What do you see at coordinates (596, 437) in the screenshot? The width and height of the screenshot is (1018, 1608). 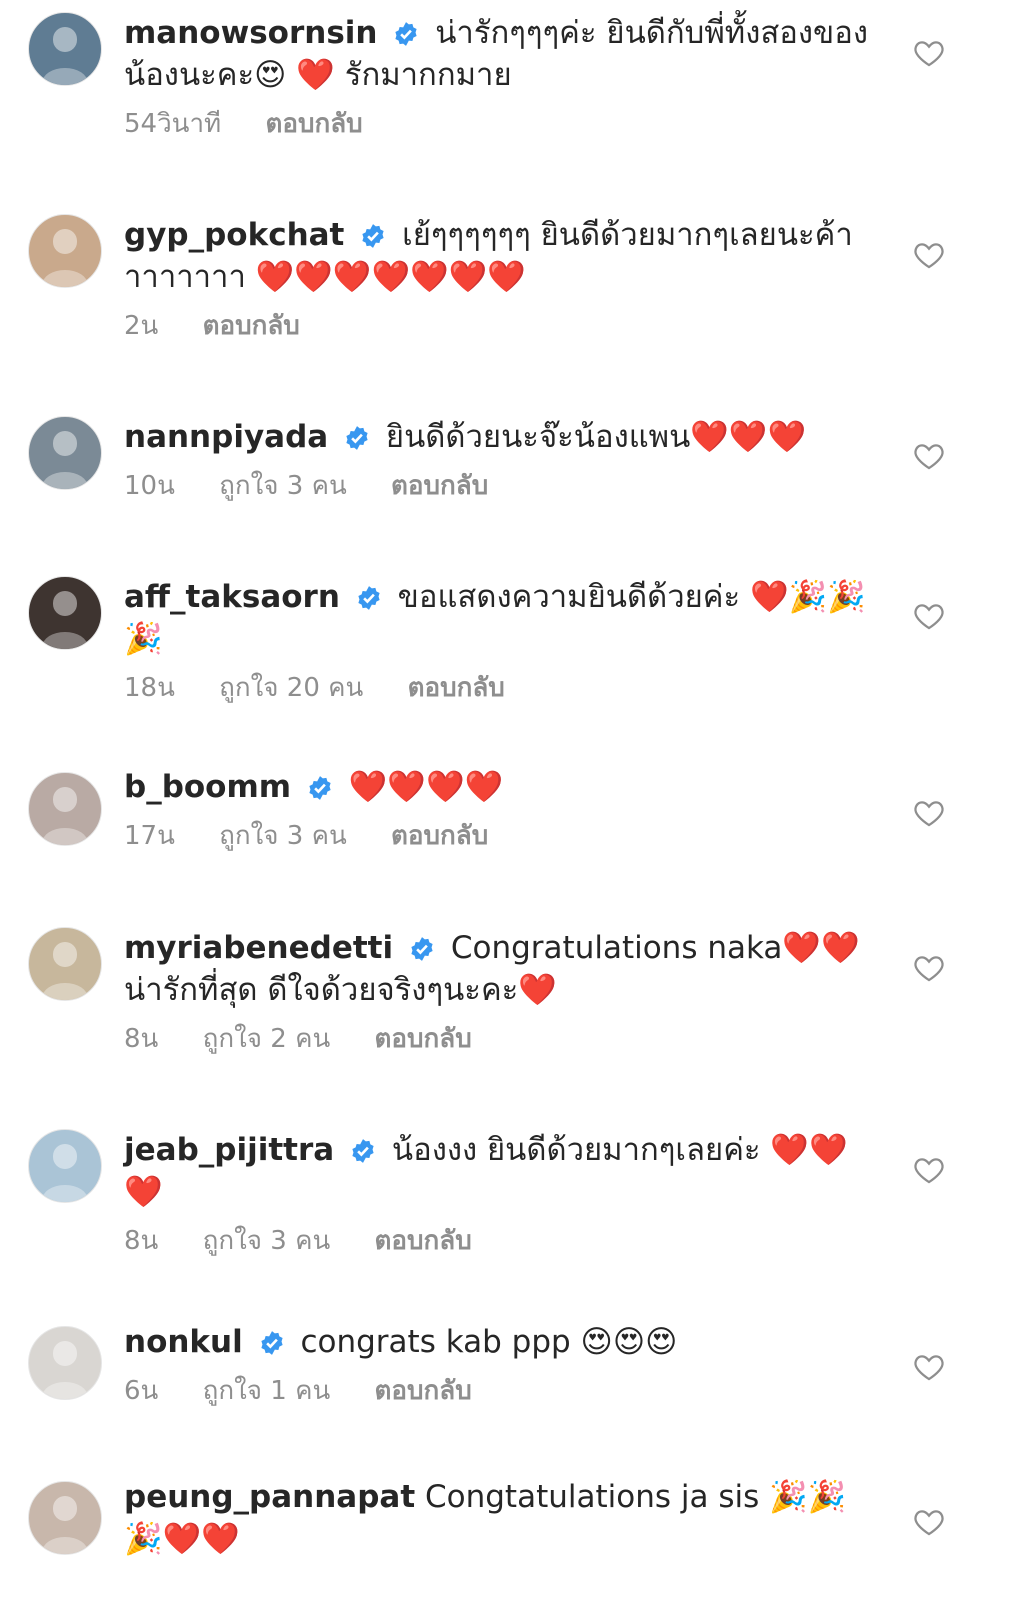 I see `comment-body: ยินดีด้วยนะจ๊ะน้องแพน❤️❤️❤️` at bounding box center [596, 437].